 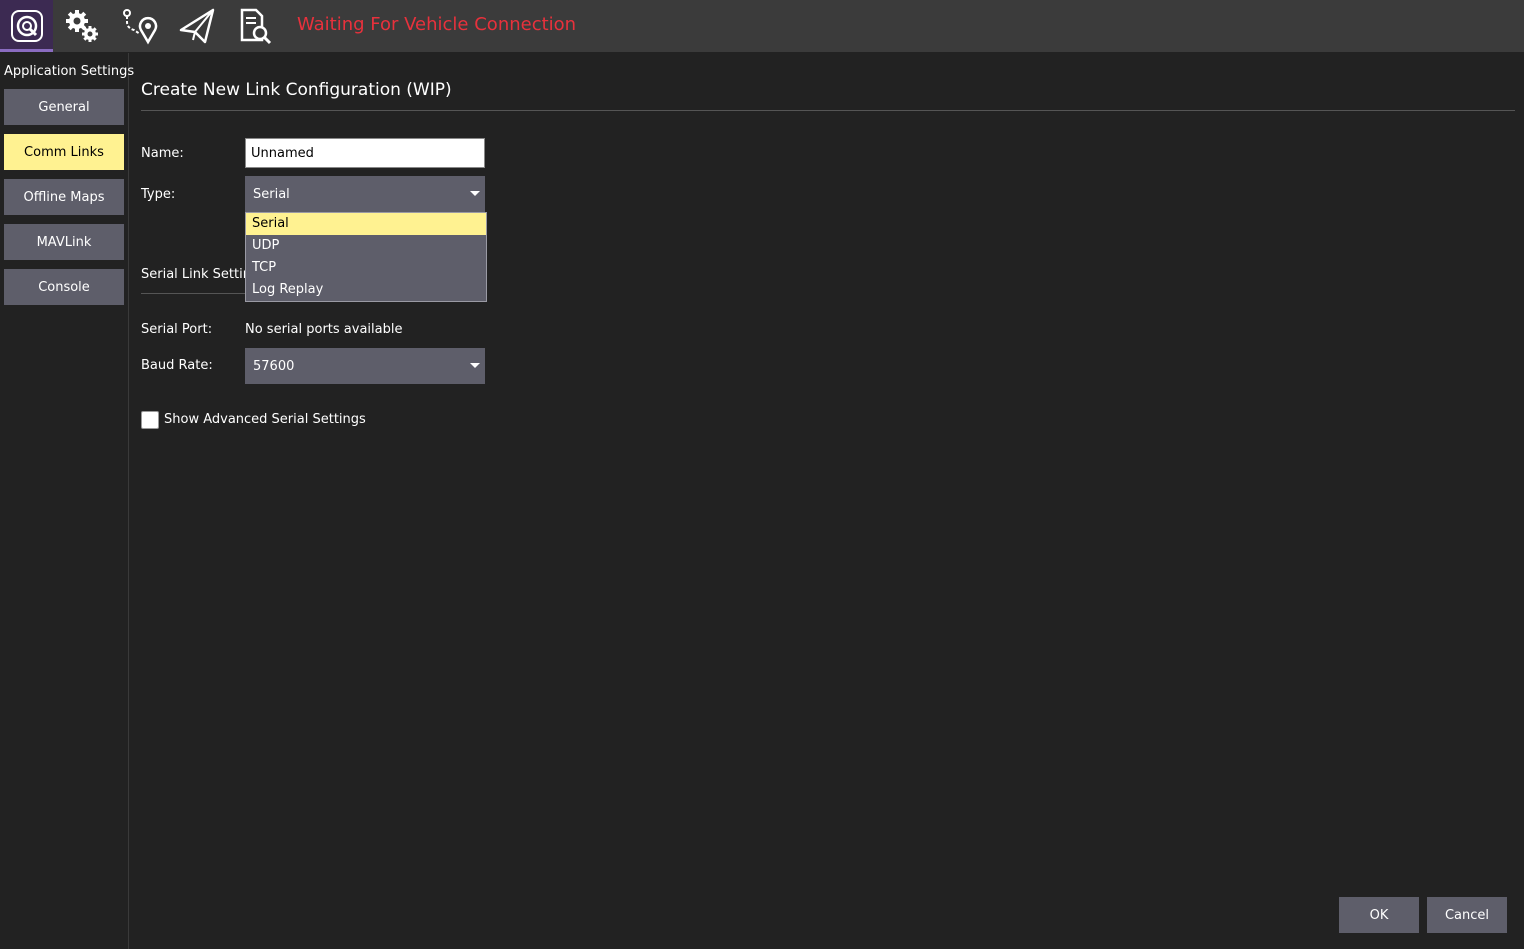 What do you see at coordinates (1467, 915) in the screenshot?
I see `cancel-button: Cancel` at bounding box center [1467, 915].